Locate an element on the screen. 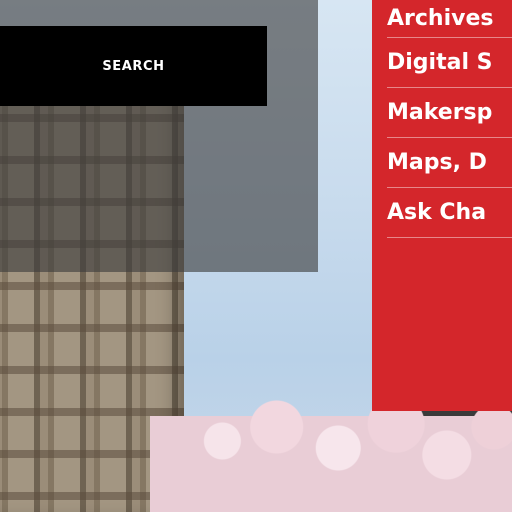 Image resolution: width=512 pixels, height=512 pixels. list-item: Maps, D is located at coordinates (449, 163).